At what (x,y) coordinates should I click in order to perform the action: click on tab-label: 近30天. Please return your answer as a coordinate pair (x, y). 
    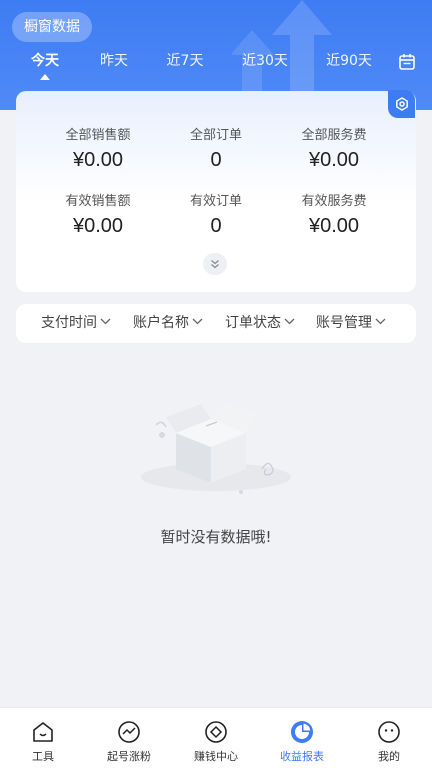
    Looking at the image, I should click on (265, 61).